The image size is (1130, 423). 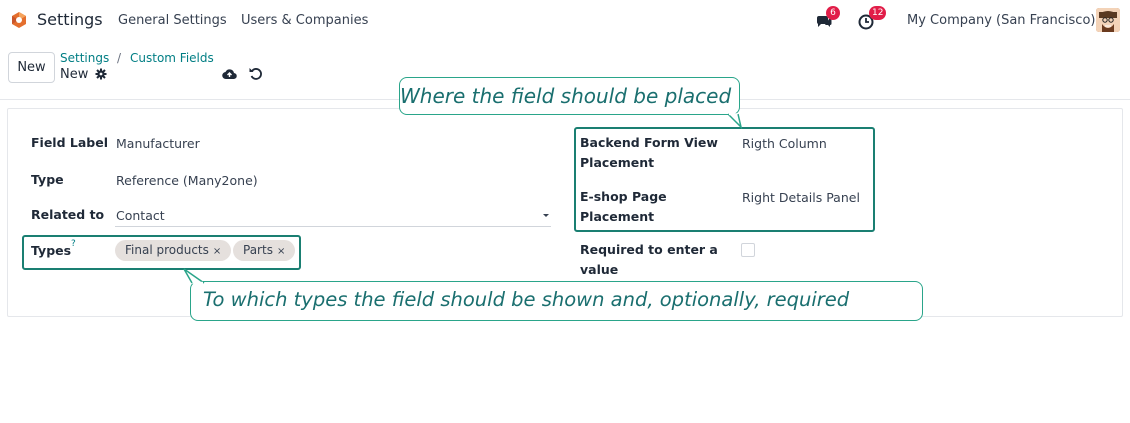 I want to click on required-label-line1: Required to enter a, so click(x=649, y=249).